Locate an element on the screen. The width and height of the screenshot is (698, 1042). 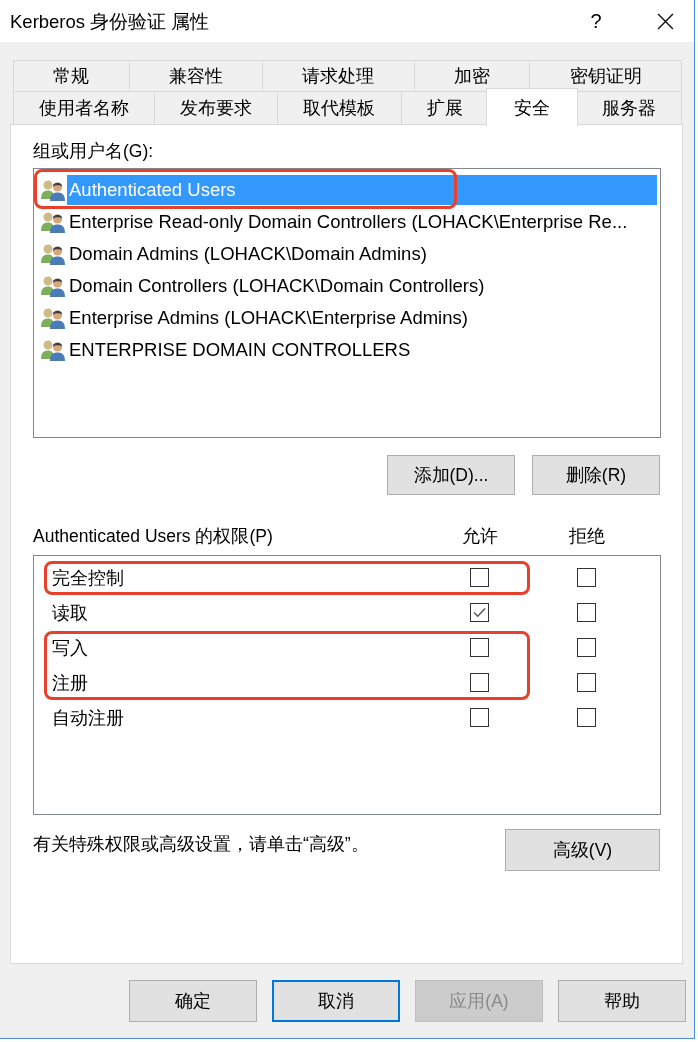
group-list-item: Domain Admins (LOHACK\Domain Admins) is located at coordinates (345, 254).